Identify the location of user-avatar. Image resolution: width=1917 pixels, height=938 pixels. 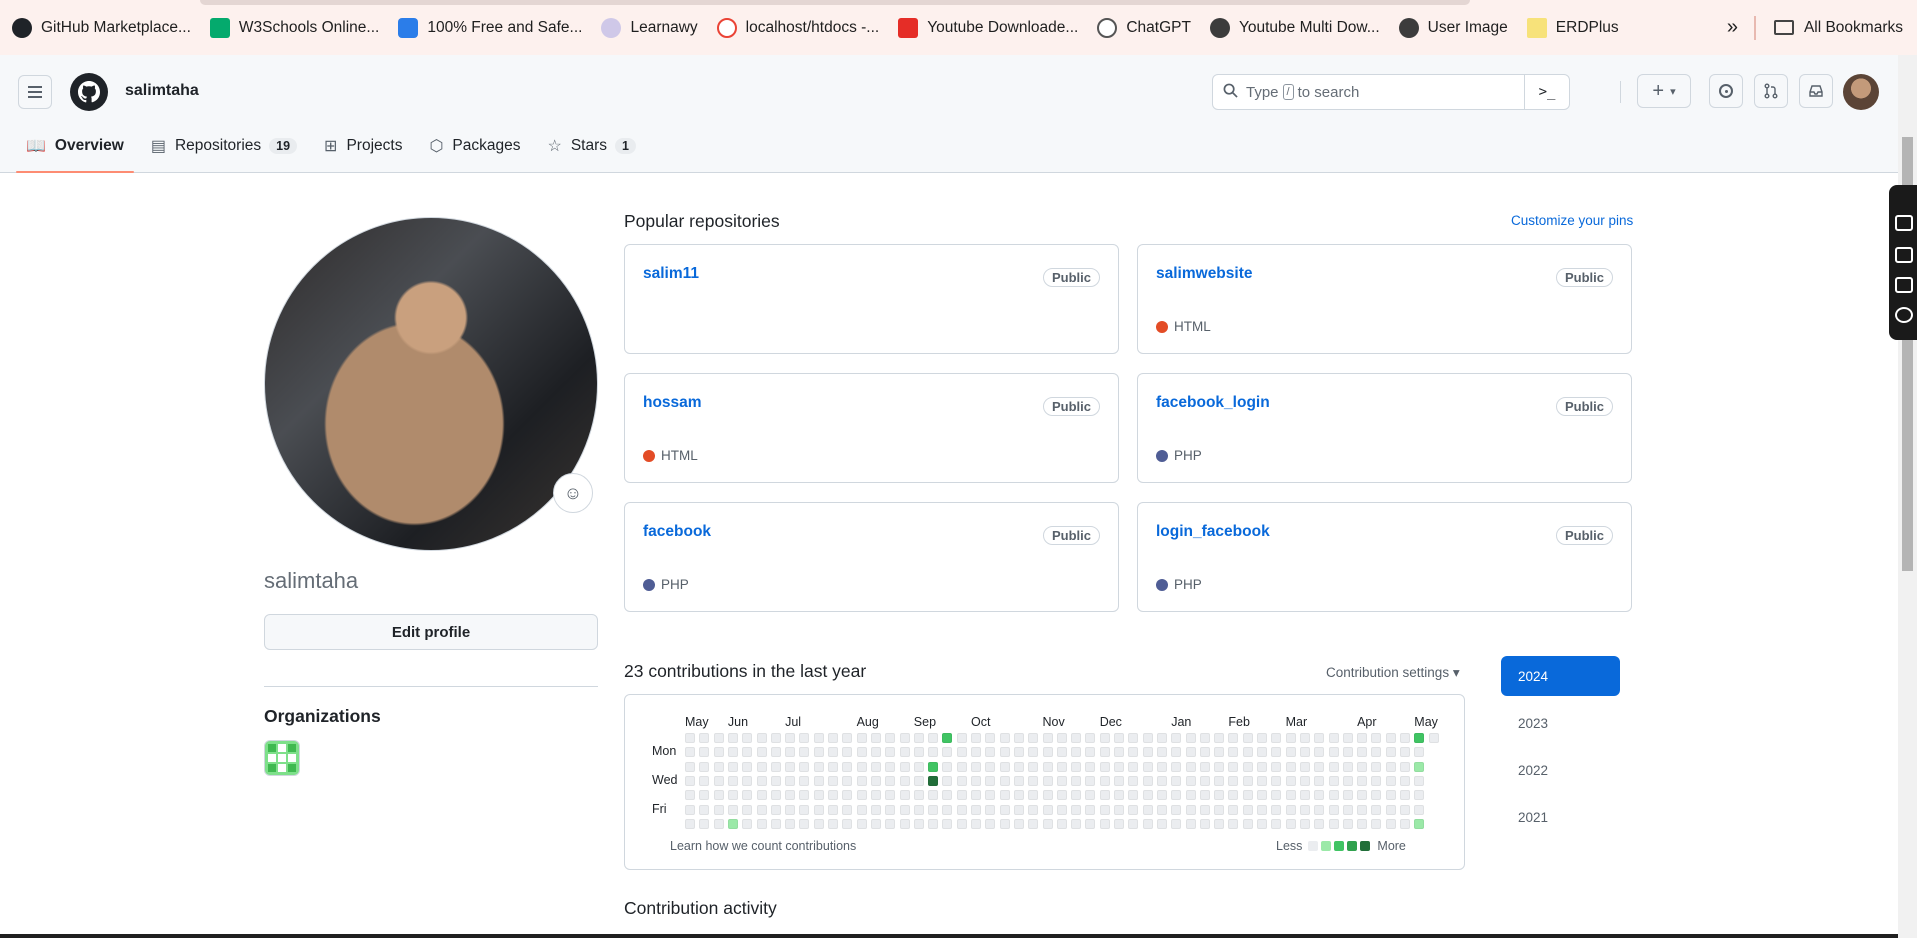
(1861, 92).